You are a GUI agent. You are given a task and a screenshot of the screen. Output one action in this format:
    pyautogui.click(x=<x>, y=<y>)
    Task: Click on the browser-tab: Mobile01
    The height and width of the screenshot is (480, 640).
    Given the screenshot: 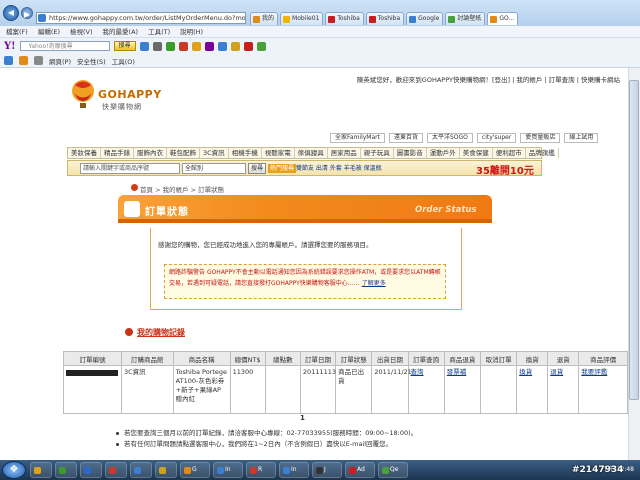 What is the action you would take?
    pyautogui.click(x=302, y=18)
    